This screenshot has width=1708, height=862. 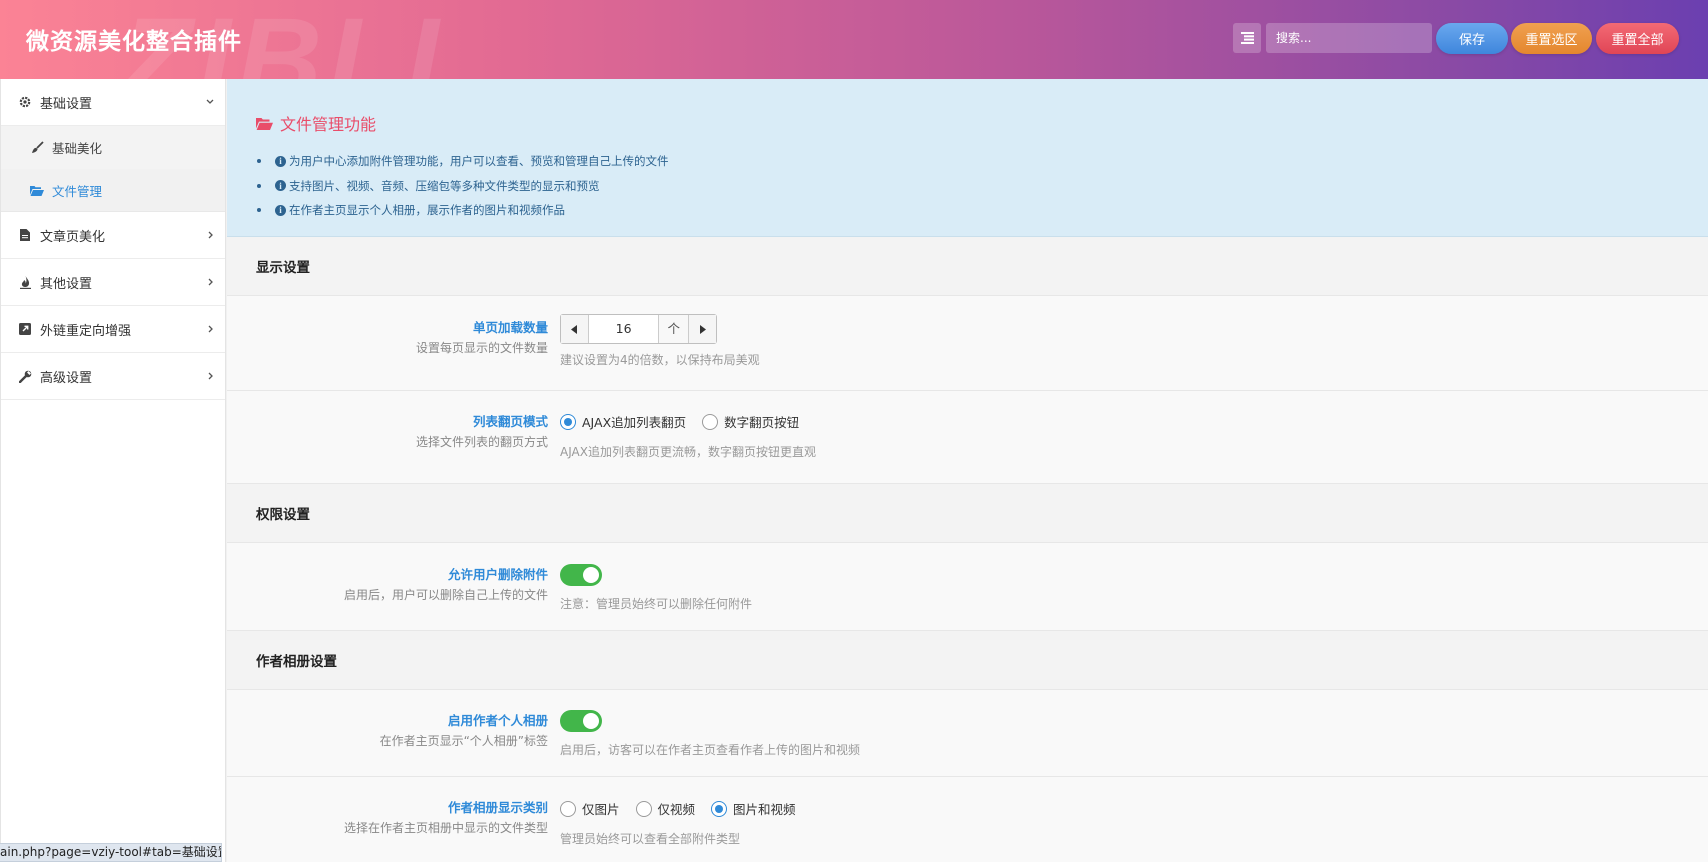 I want to click on radio-label: 图片和视频, so click(x=764, y=809).